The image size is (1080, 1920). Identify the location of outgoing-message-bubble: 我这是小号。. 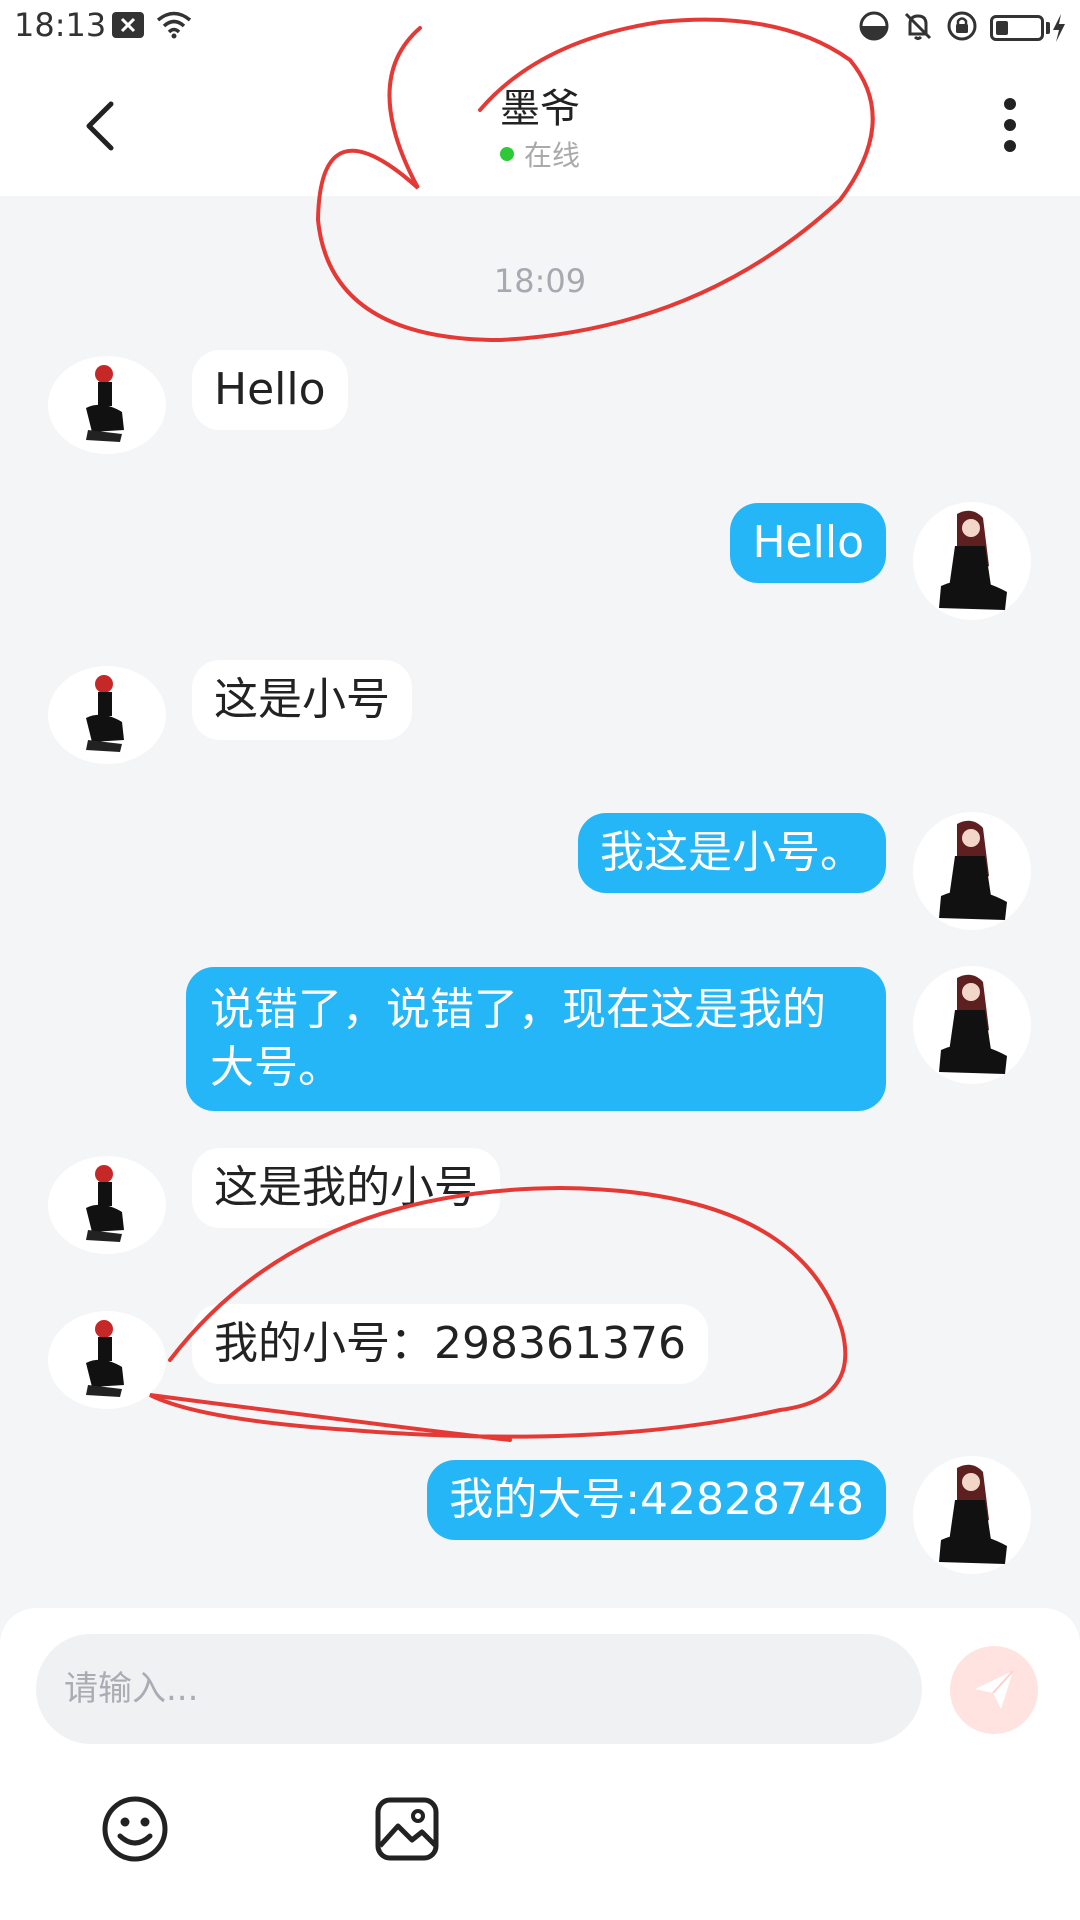
(732, 853).